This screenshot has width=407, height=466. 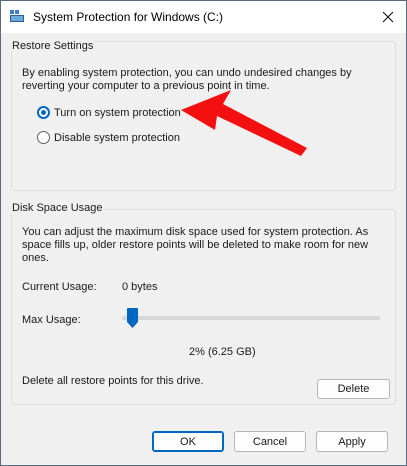 I want to click on disable-protection-radio: Disable system protection, so click(x=108, y=137).